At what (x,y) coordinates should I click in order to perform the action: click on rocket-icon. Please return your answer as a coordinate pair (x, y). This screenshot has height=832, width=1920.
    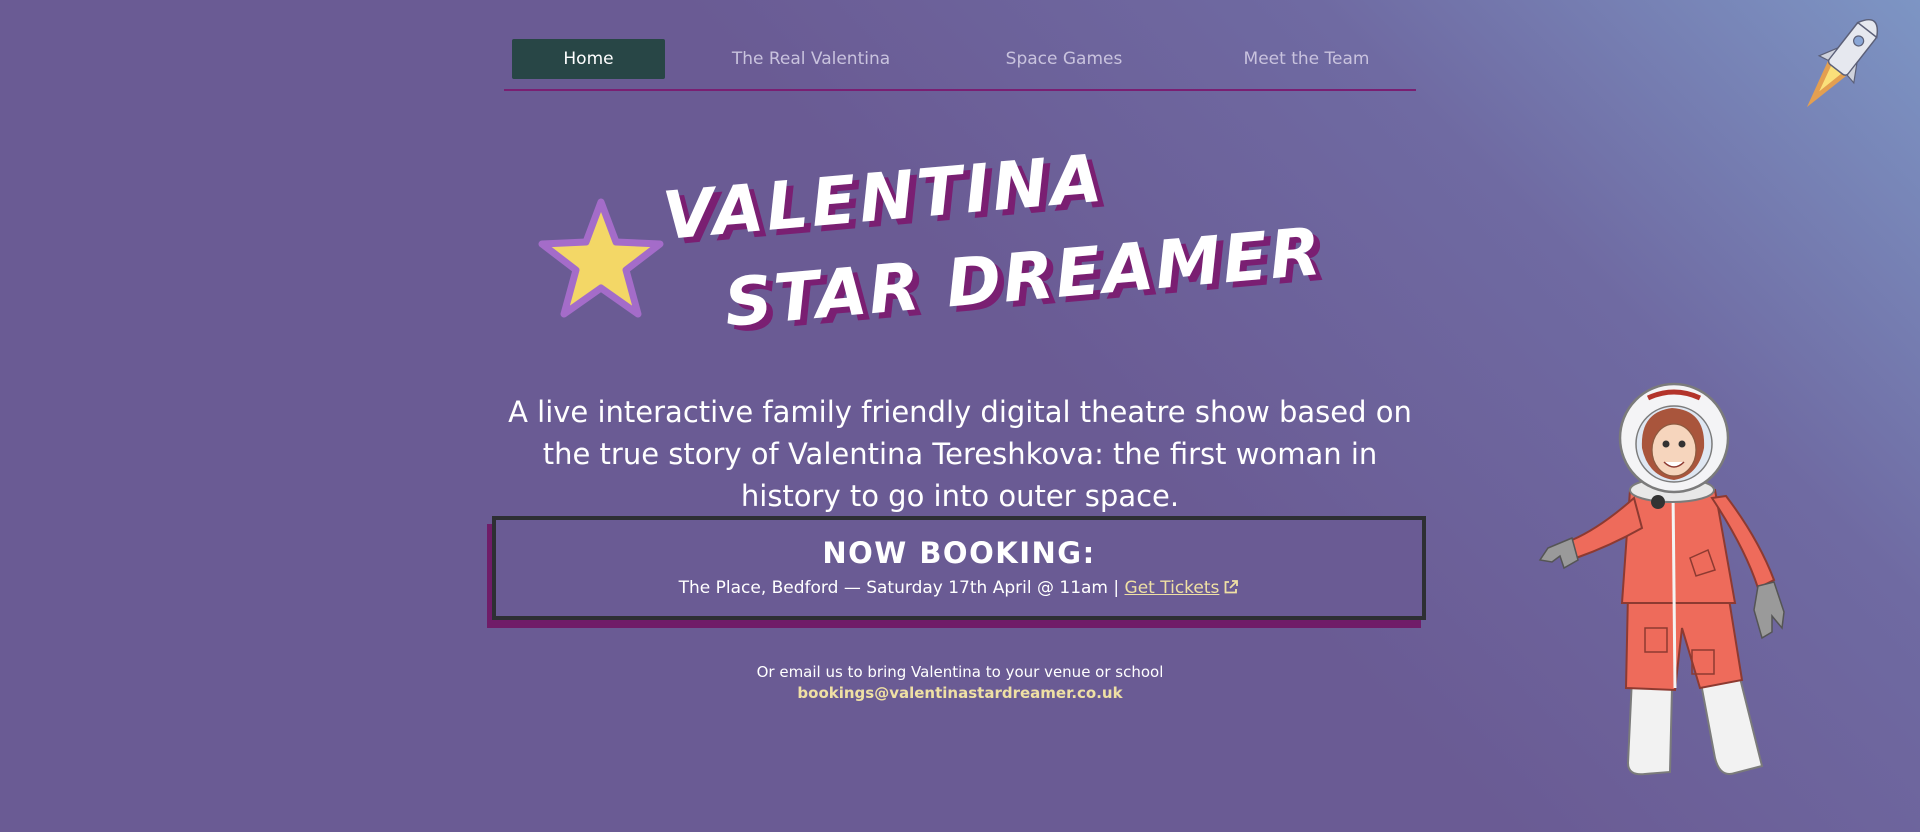
    Looking at the image, I should click on (1842, 63).